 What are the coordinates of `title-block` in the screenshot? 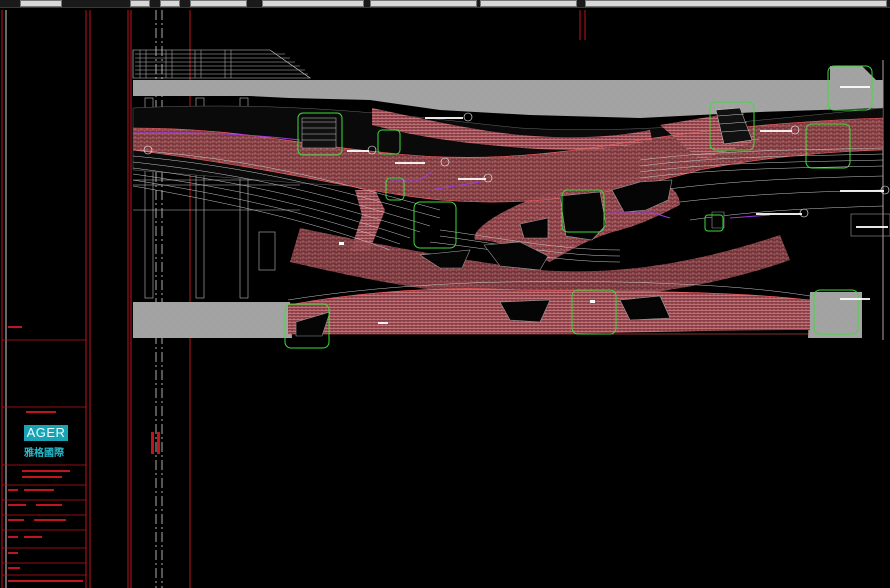 It's located at (46, 299).